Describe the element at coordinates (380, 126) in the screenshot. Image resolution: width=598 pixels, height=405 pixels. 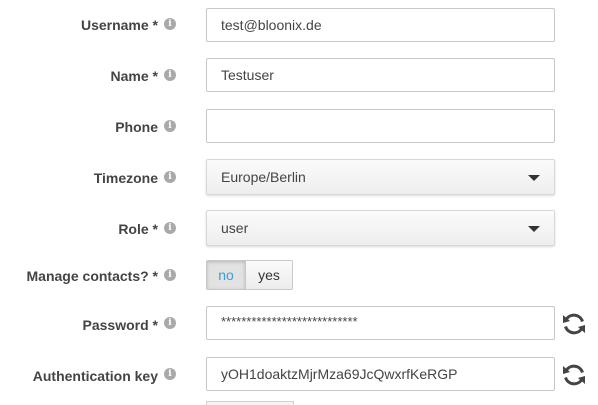
I see `phone-input` at that location.